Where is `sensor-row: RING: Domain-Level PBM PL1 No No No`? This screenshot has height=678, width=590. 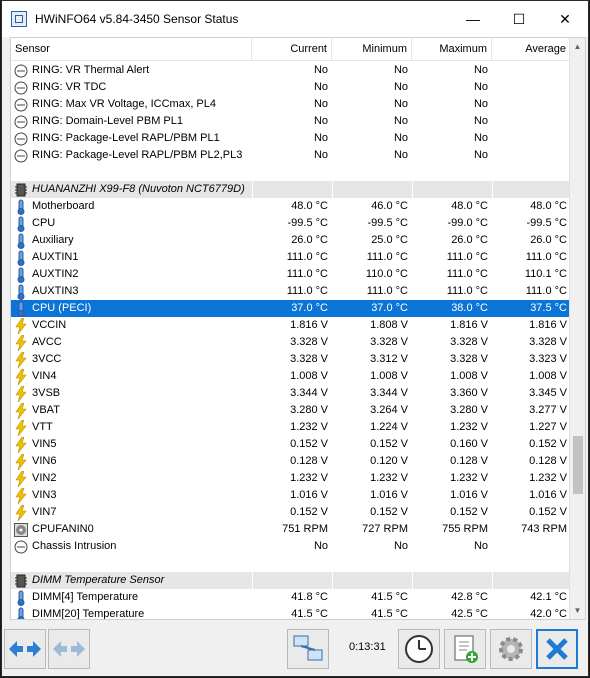 sensor-row: RING: Domain-Level PBM PL1 No No No is located at coordinates (291, 121).